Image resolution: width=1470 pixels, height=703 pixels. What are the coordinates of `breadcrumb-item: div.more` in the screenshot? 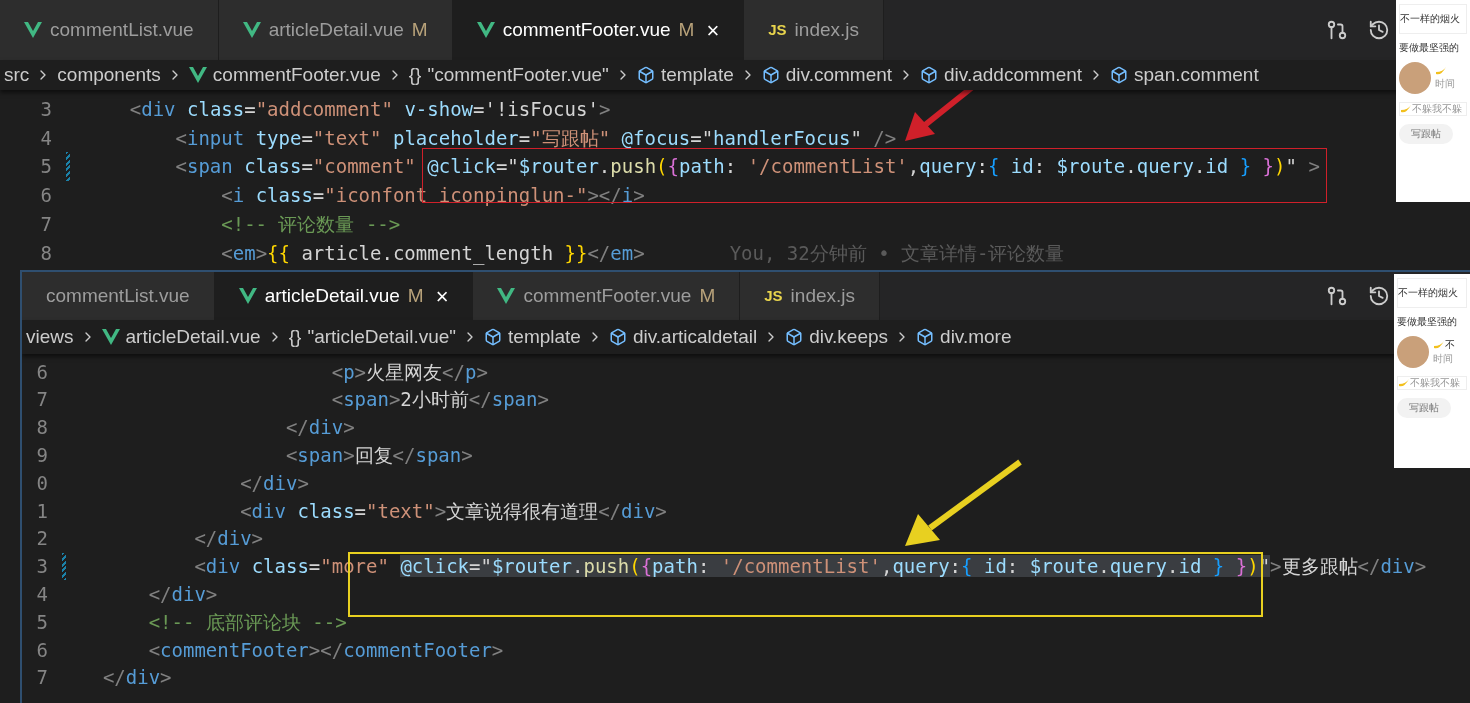 It's located at (976, 337).